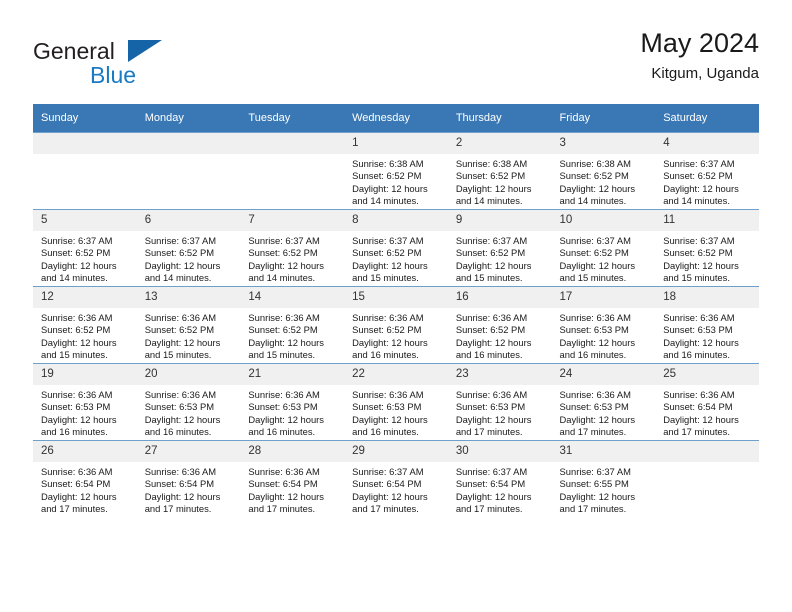  What do you see at coordinates (292, 297) in the screenshot?
I see `day-number: 14` at bounding box center [292, 297].